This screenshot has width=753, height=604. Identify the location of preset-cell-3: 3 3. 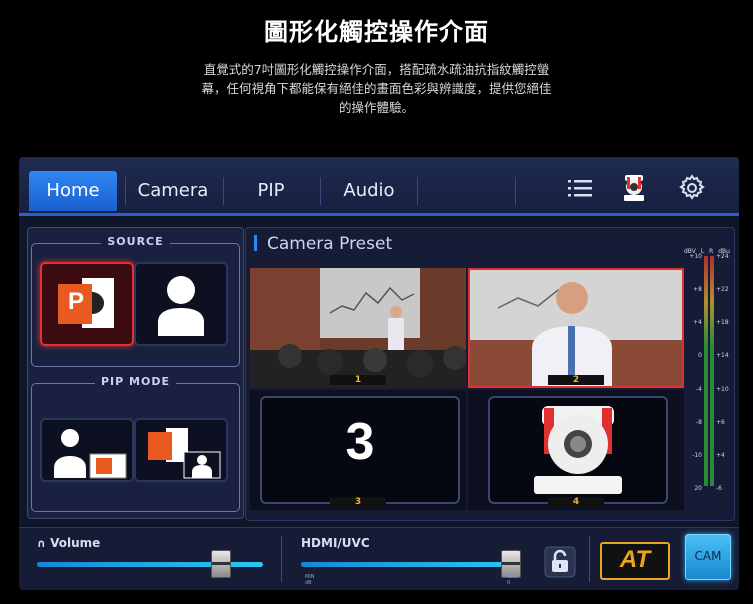
(358, 450).